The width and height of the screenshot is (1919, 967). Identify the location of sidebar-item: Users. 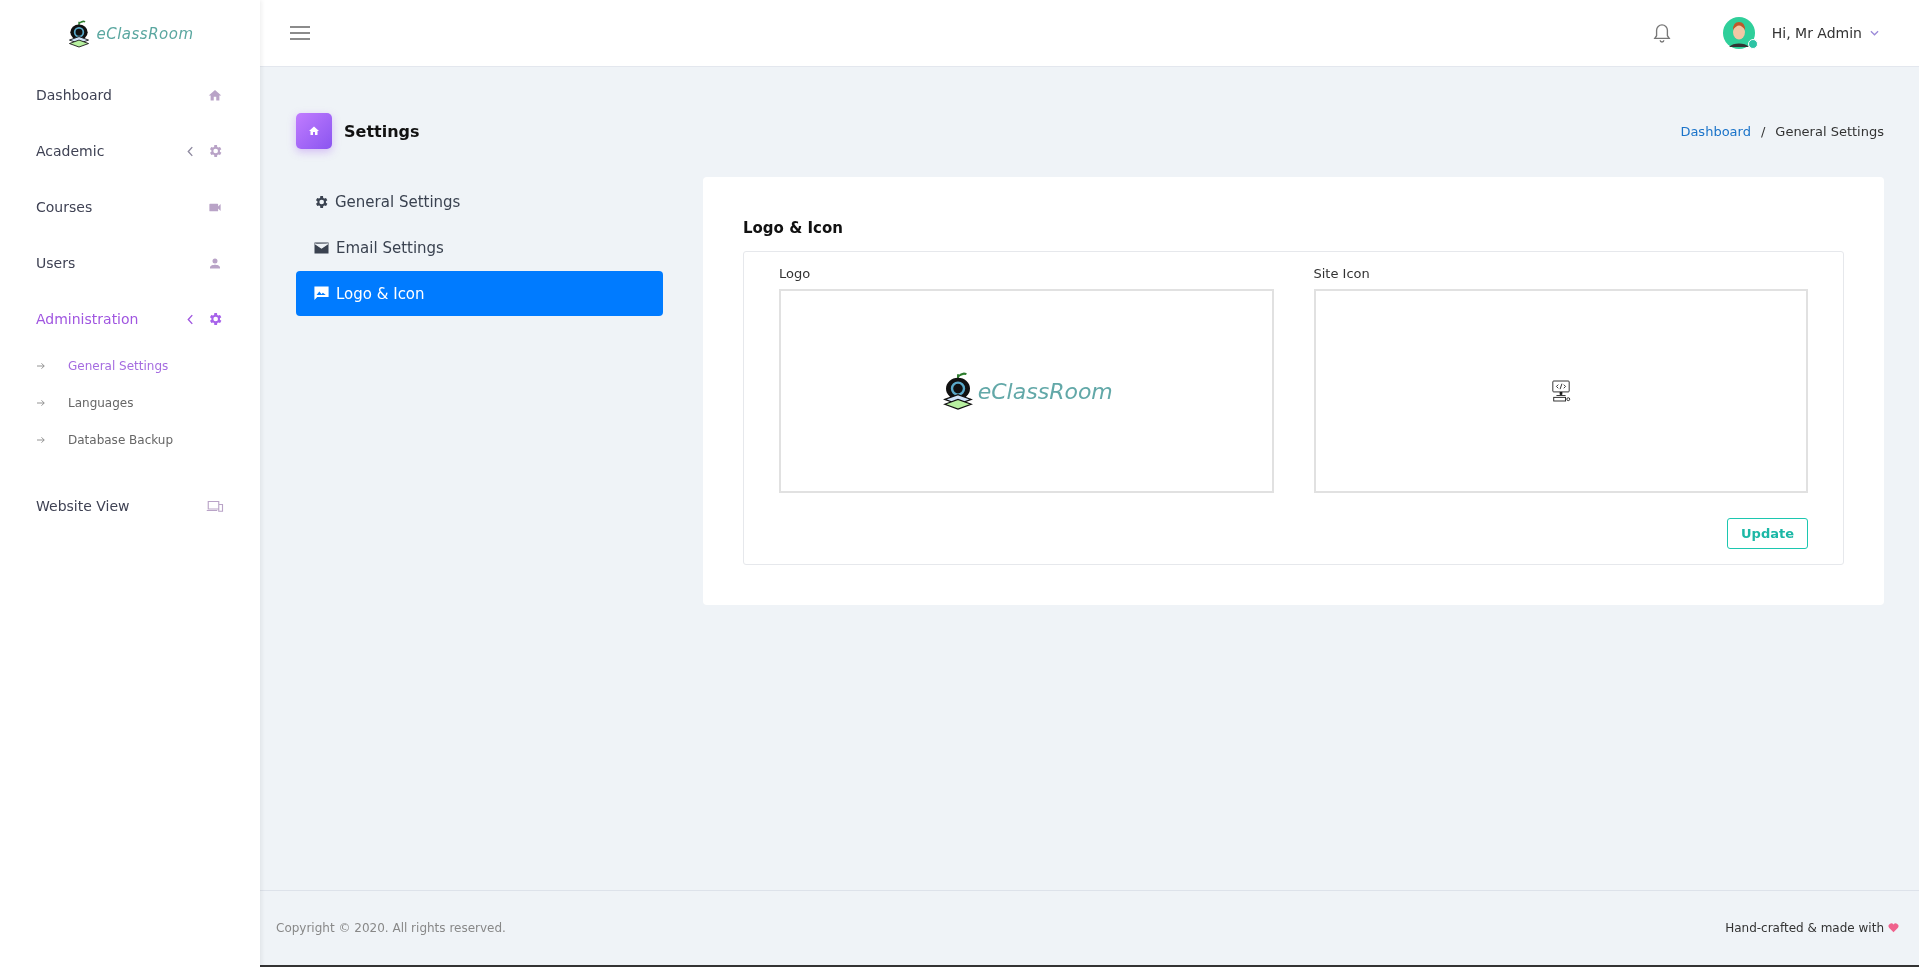
(130, 263).